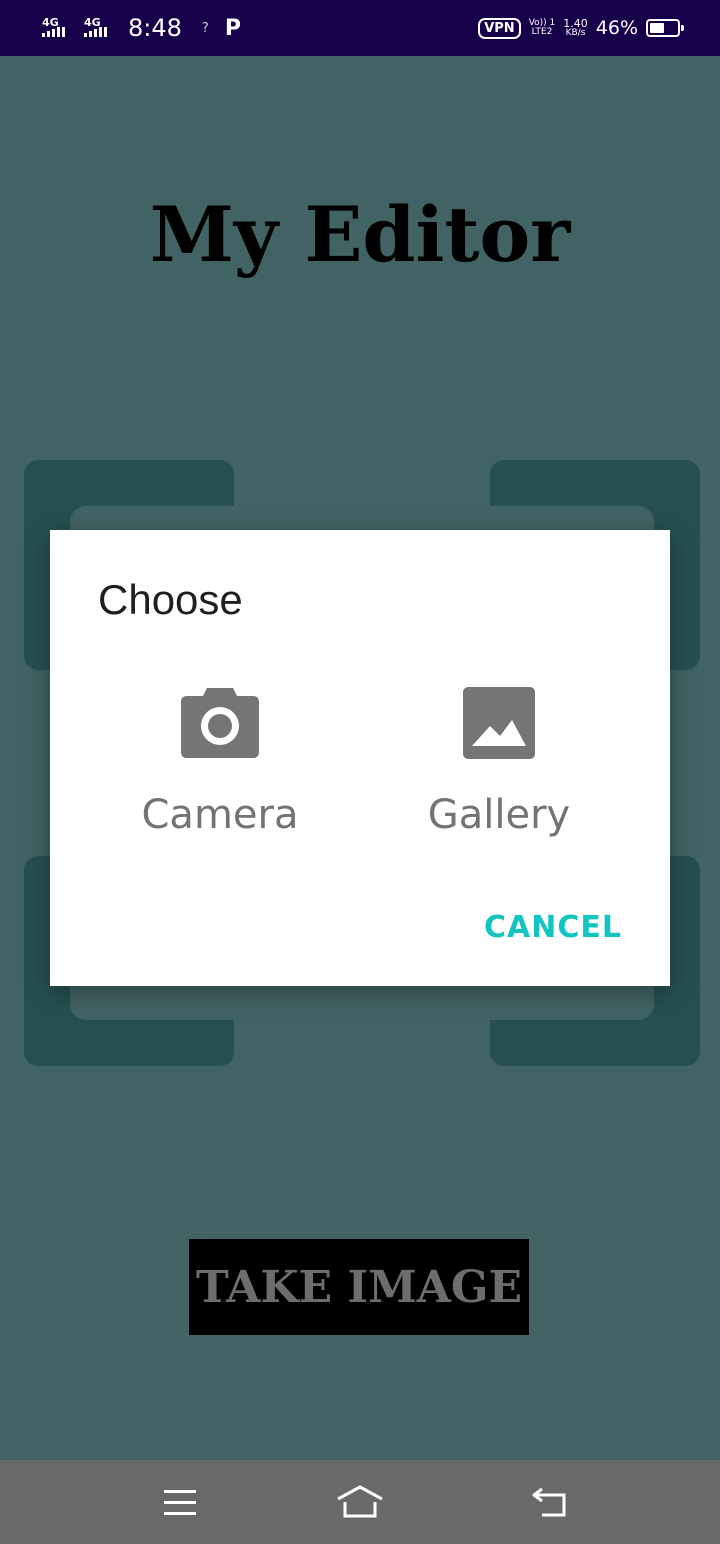 The width and height of the screenshot is (720, 1544). What do you see at coordinates (665, 28) in the screenshot?
I see `battery-icon` at bounding box center [665, 28].